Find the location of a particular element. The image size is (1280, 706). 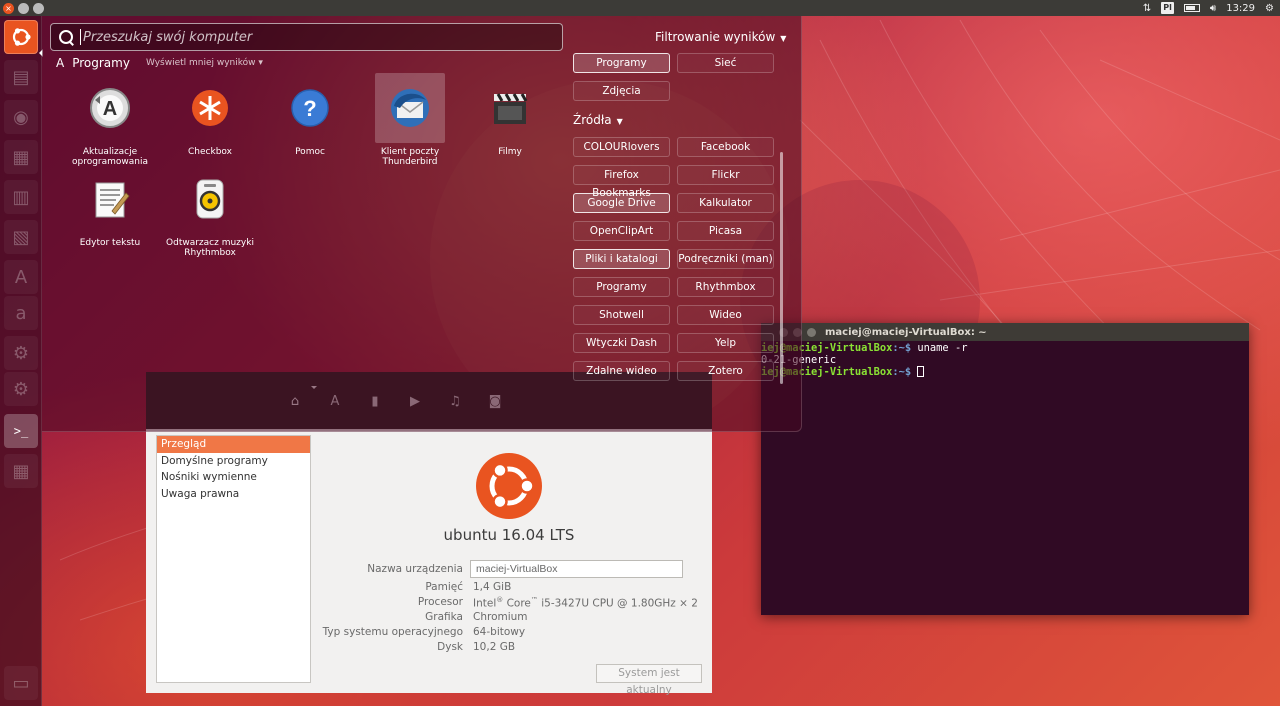

source-filter: Picasa is located at coordinates (725, 231).